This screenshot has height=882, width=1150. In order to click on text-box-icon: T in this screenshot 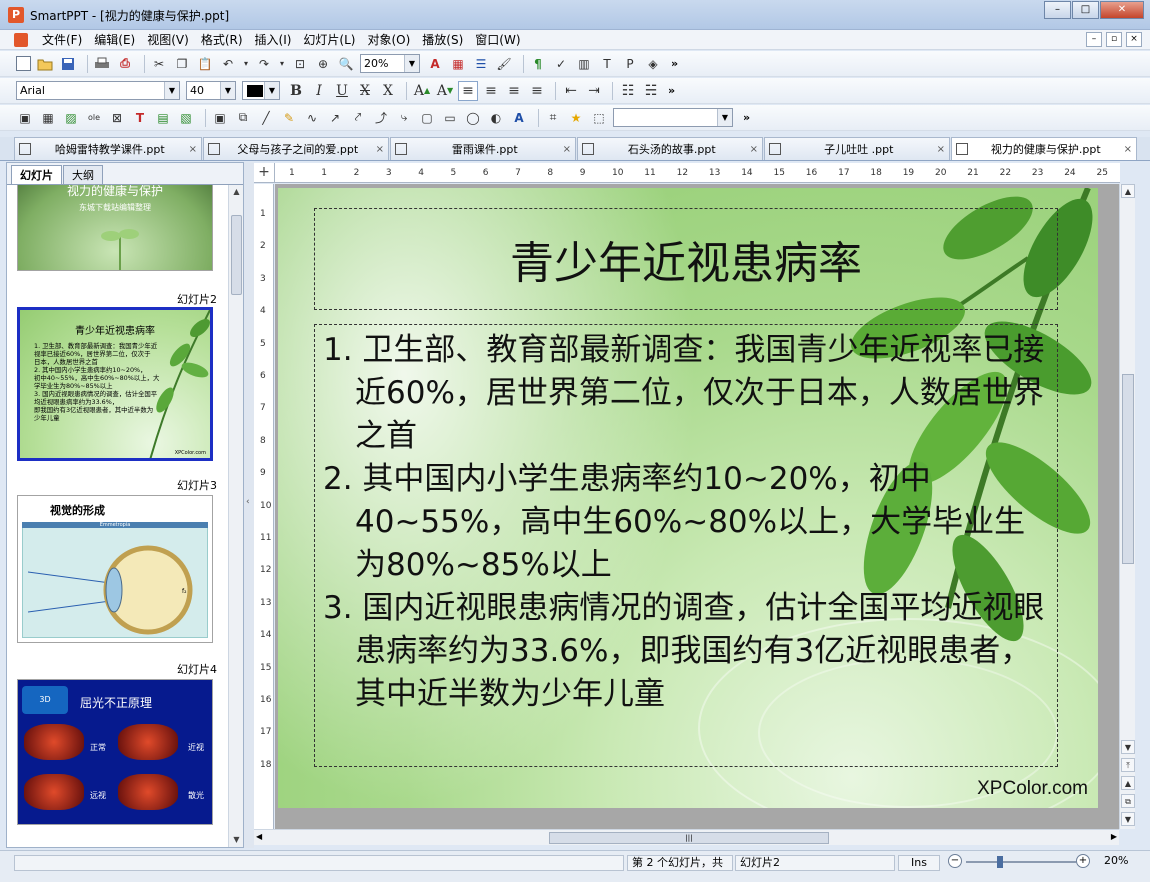, I will do `click(140, 118)`.